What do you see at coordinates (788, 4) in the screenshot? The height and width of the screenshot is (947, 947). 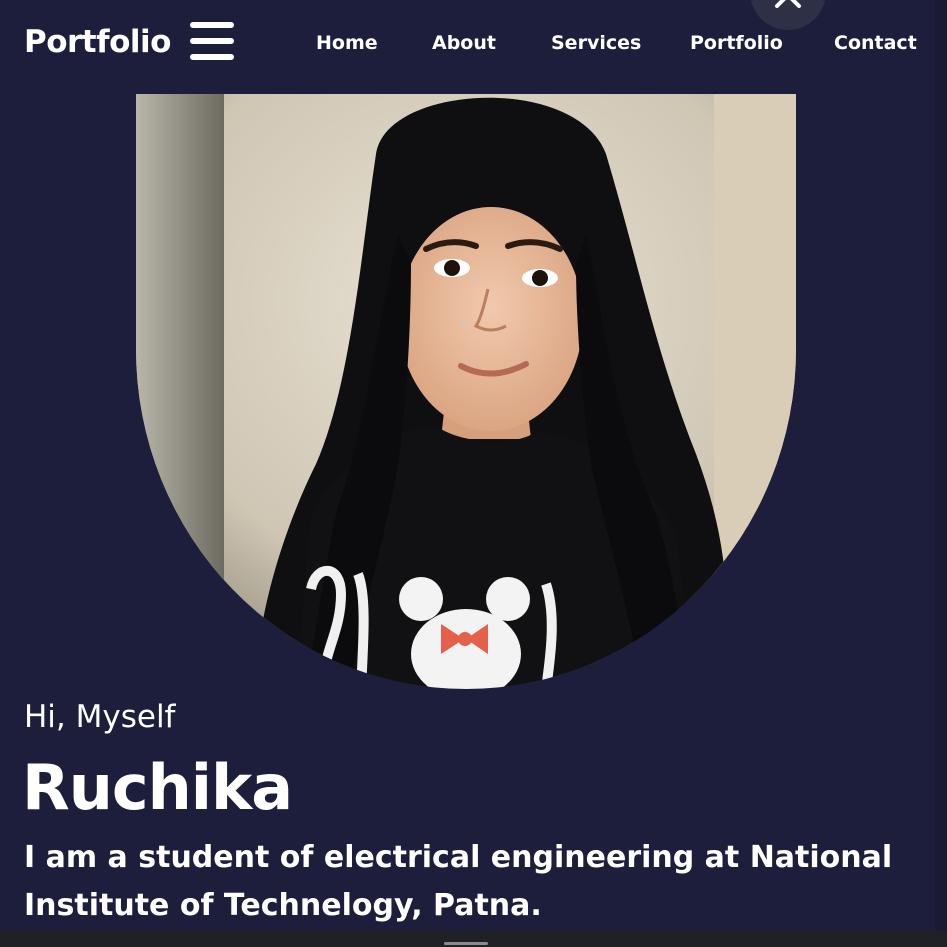 I see `close-icon` at bounding box center [788, 4].